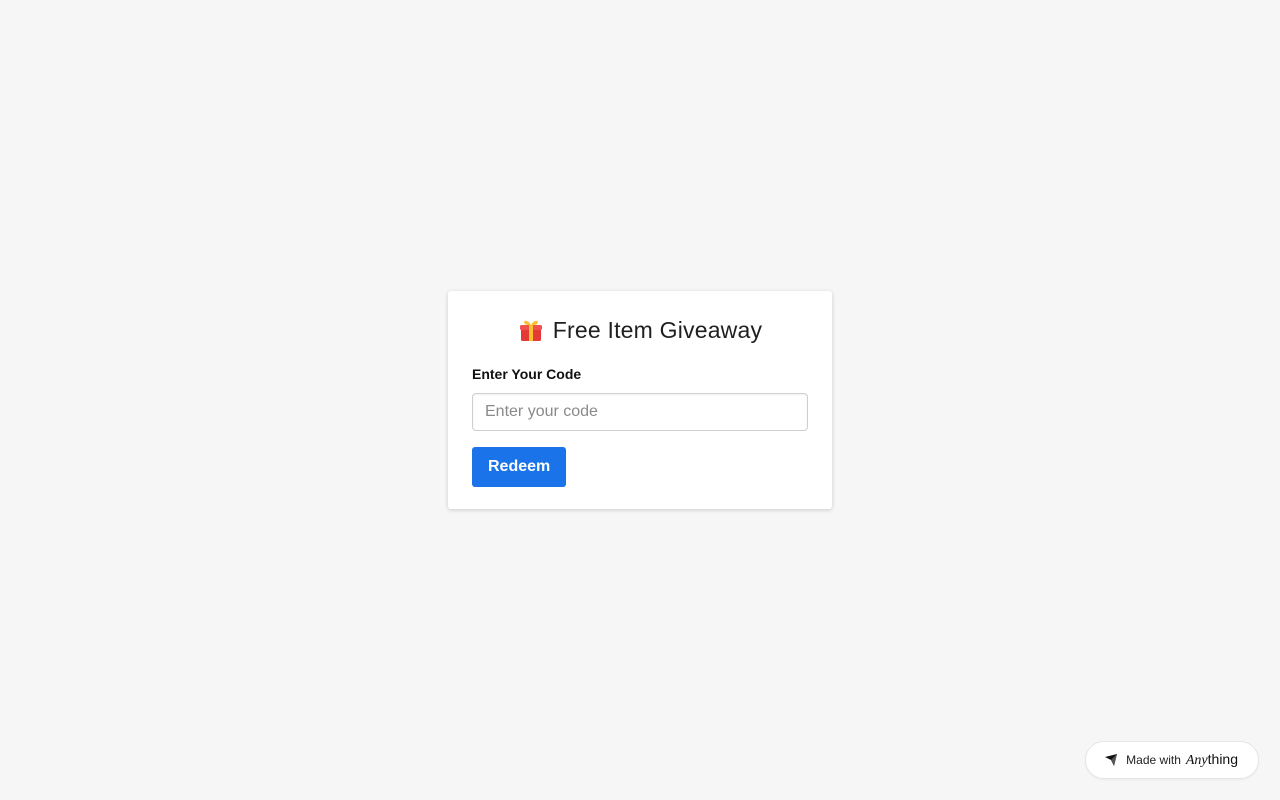 The width and height of the screenshot is (1280, 800). I want to click on gift-icon, so click(531, 330).